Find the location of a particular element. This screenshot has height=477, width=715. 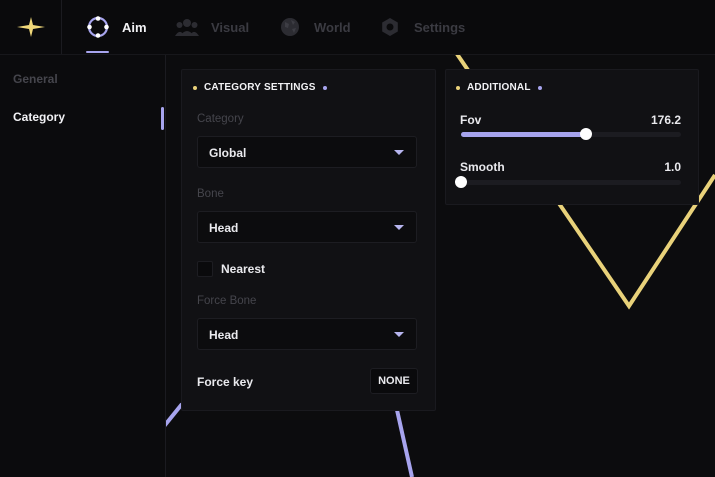

bone-dropdown-value: Head is located at coordinates (224, 228).